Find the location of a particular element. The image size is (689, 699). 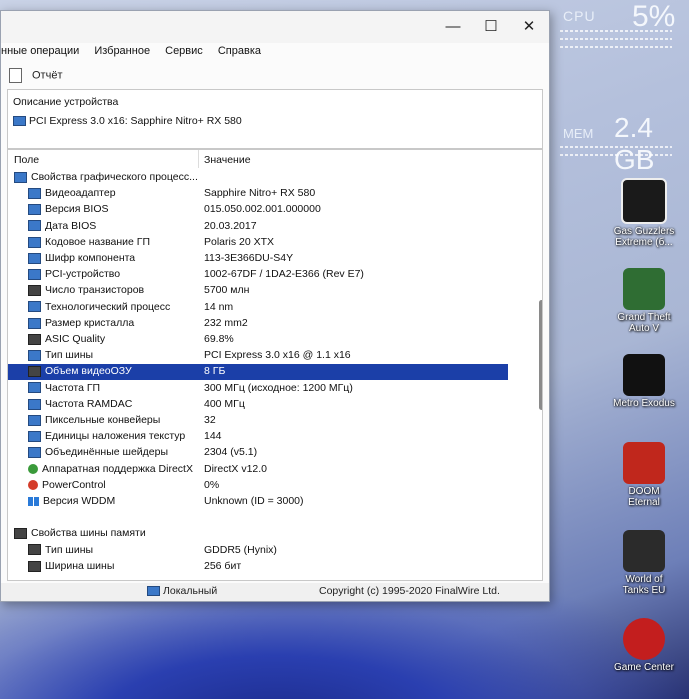

row-value: 20.03.2017 is located at coordinates (230, 225).